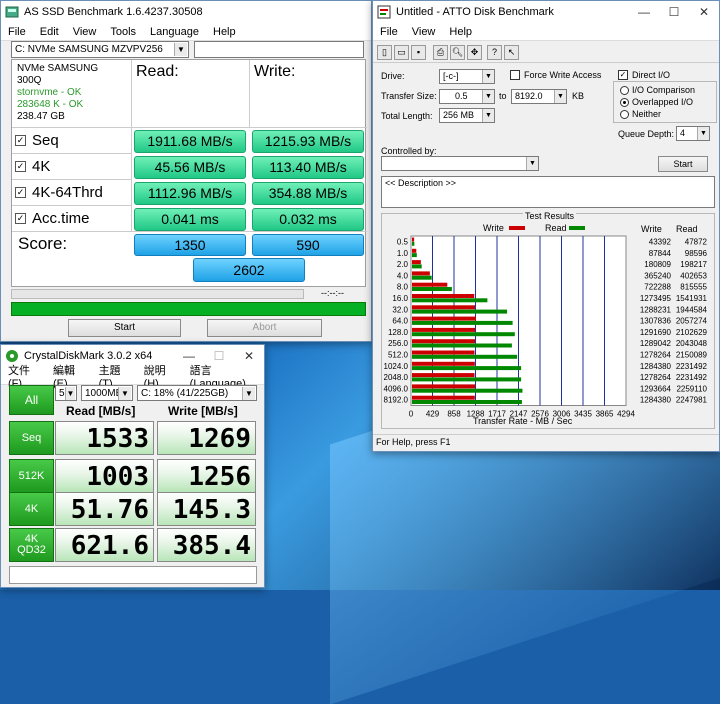 The width and height of the screenshot is (720, 704). I want to click on new-file-icon: ▯, so click(384, 52).